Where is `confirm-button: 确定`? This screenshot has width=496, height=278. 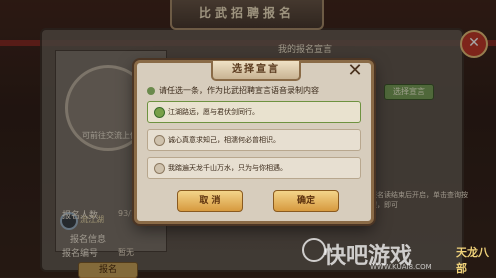 confirm-button: 确定 is located at coordinates (306, 201).